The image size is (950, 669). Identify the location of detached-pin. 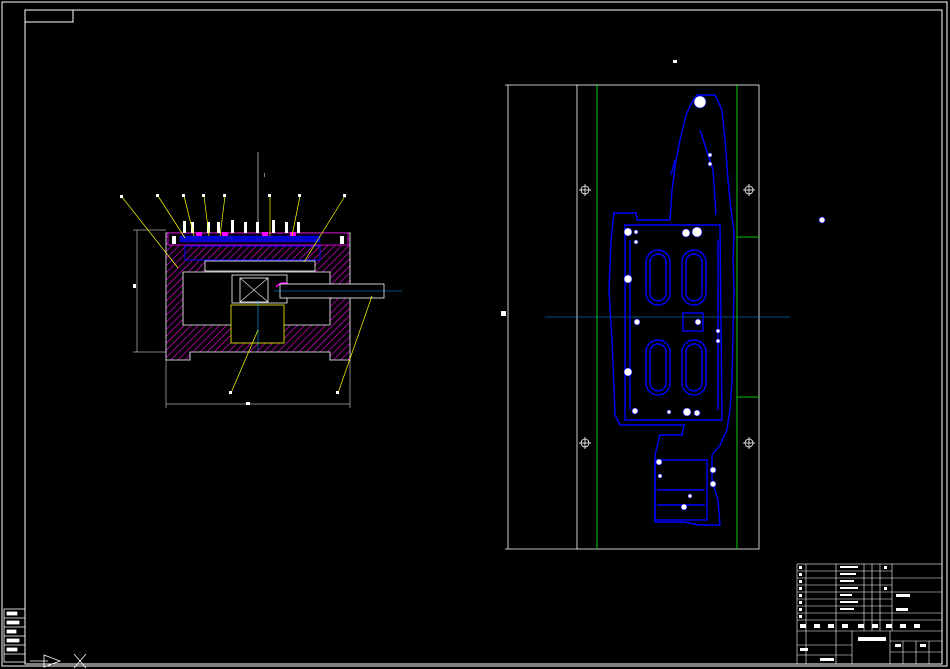
(822, 220).